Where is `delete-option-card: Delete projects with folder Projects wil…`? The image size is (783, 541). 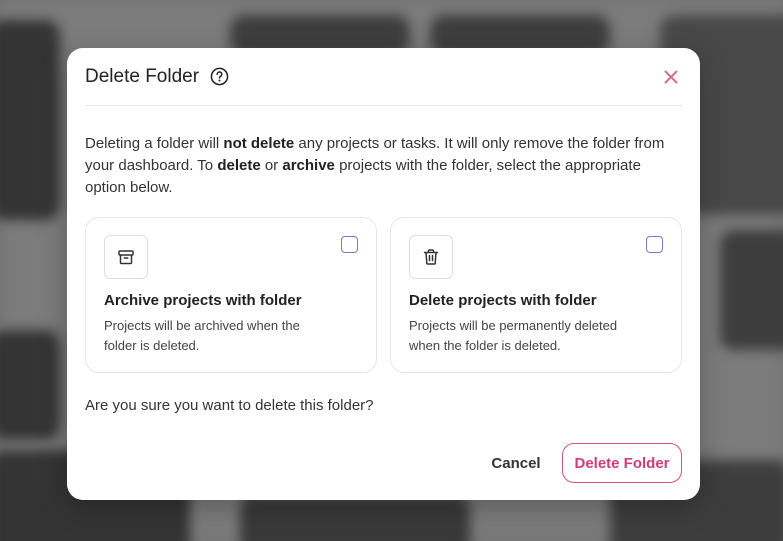 delete-option-card: Delete projects with folder Projects wil… is located at coordinates (536, 295).